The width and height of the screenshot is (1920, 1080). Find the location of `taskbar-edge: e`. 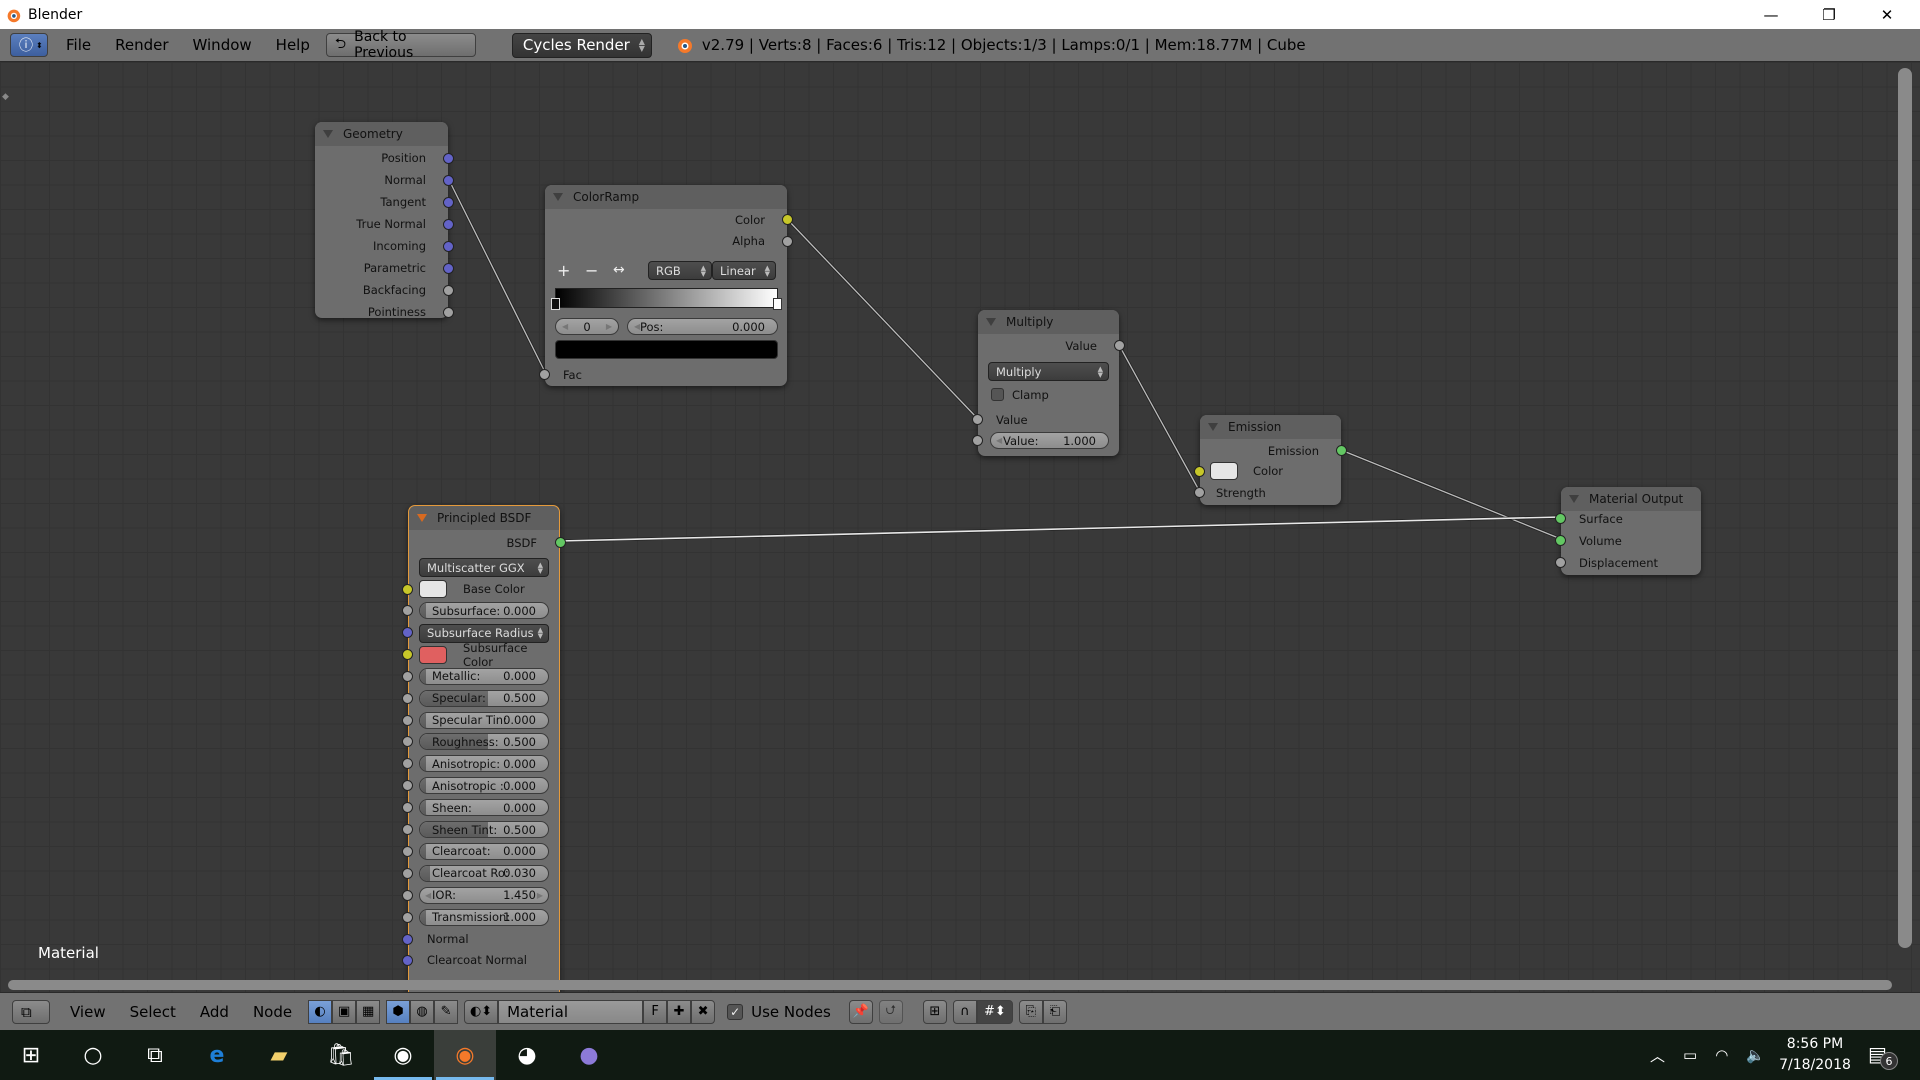

taskbar-edge: e is located at coordinates (217, 1055).